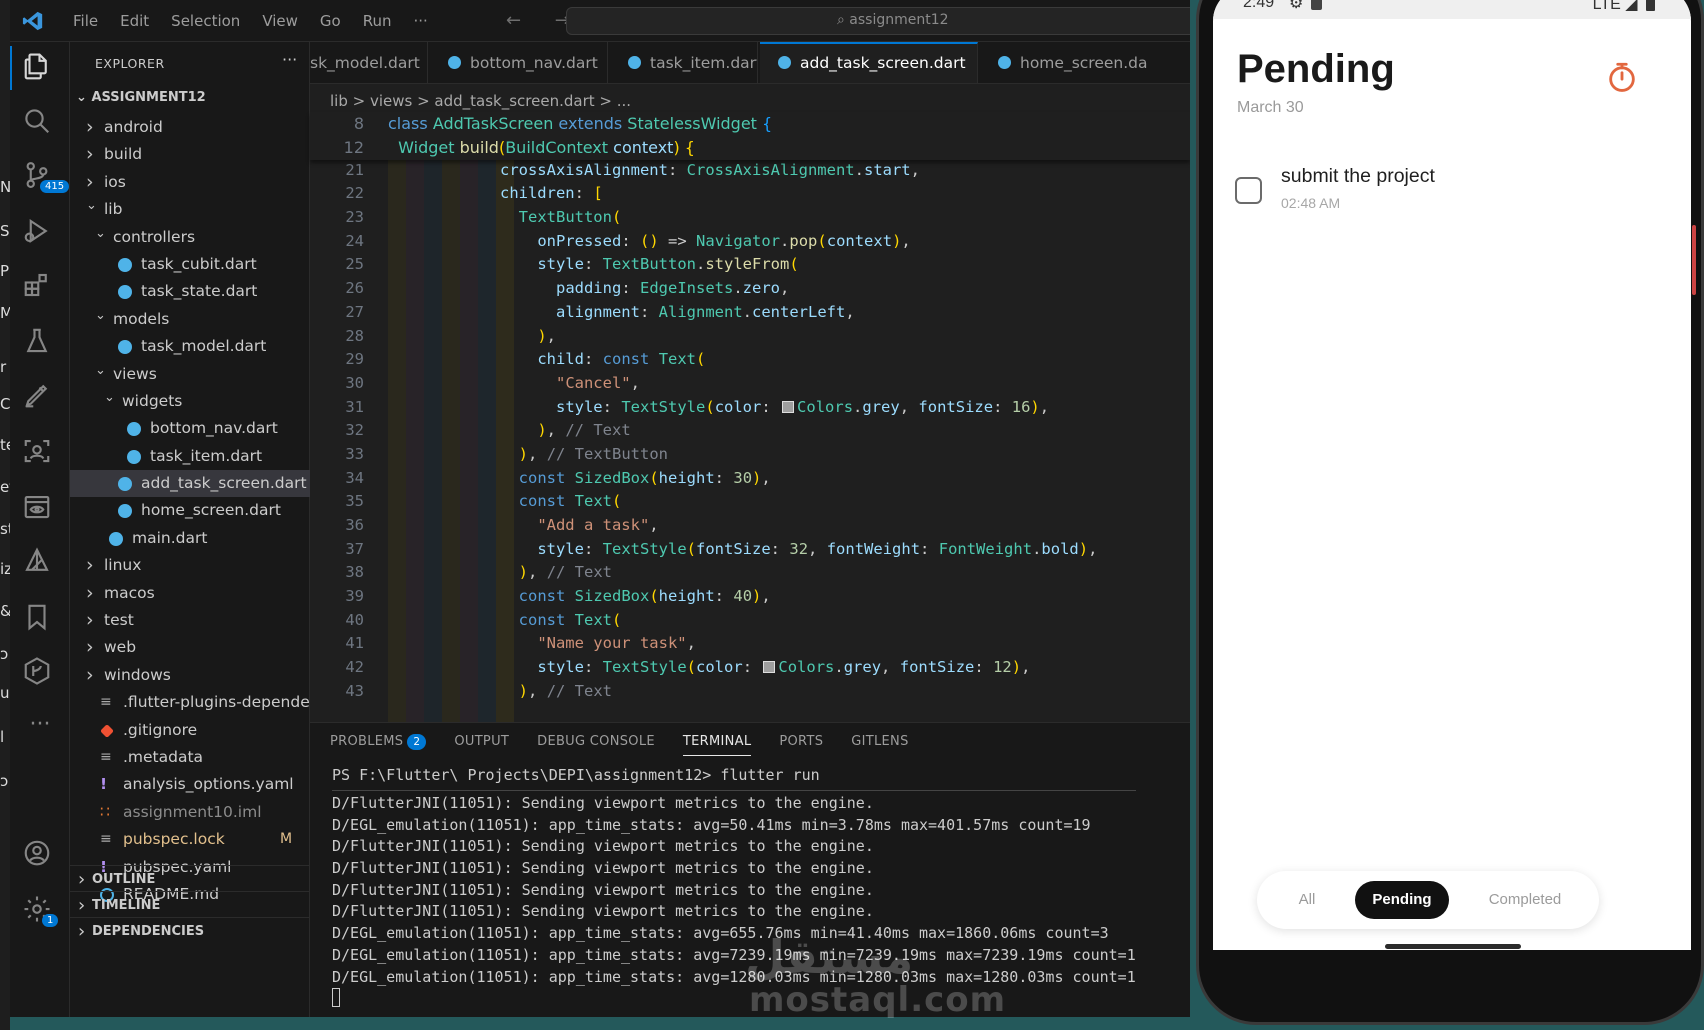 The width and height of the screenshot is (1704, 1030). Describe the element at coordinates (190, 593) in the screenshot. I see `file-tree-item: › macos` at that location.